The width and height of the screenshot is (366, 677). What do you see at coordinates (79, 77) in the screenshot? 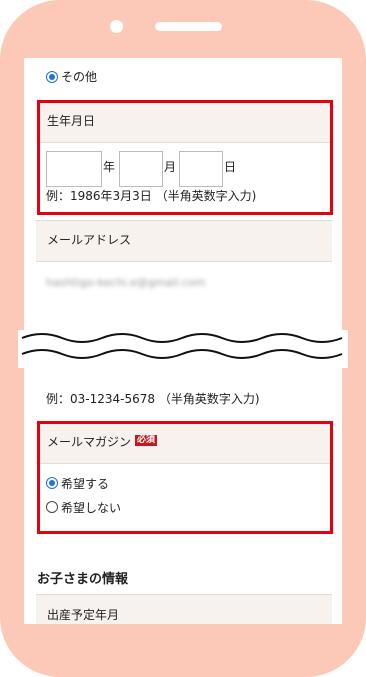
I see `radio-other-label: その他` at bounding box center [79, 77].